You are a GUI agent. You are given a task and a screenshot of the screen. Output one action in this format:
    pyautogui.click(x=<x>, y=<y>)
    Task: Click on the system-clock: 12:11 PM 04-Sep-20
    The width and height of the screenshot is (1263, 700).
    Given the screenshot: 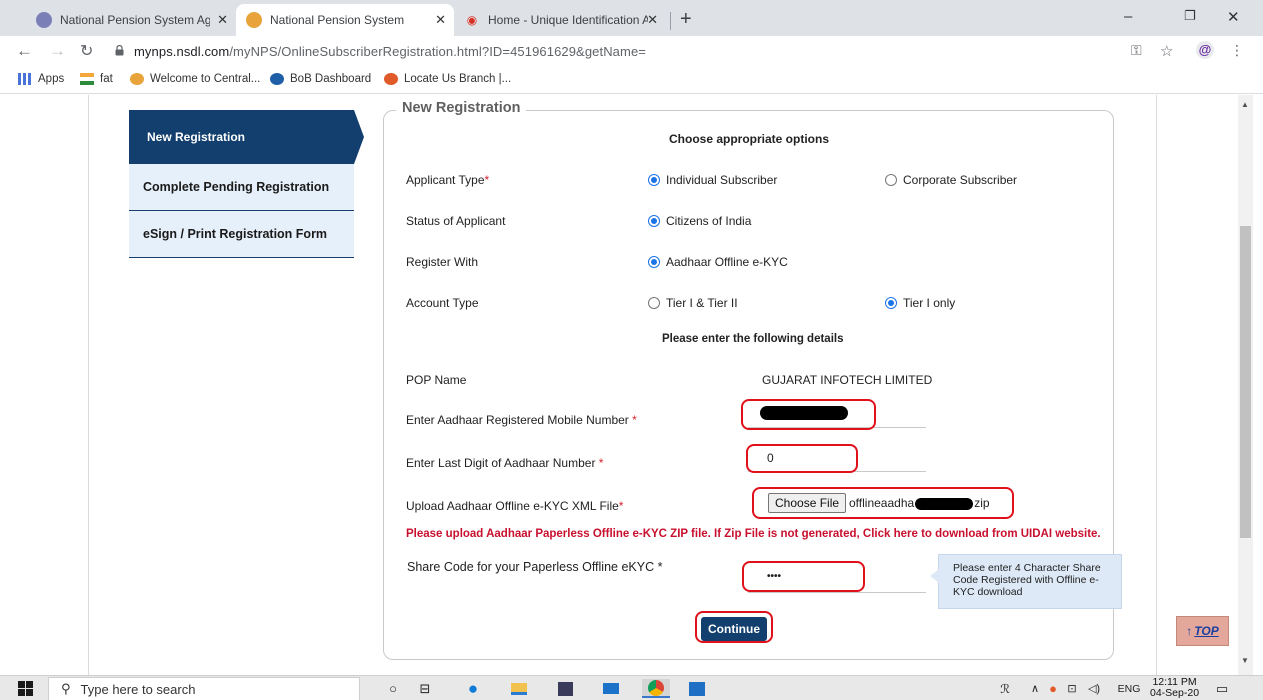 What is the action you would take?
    pyautogui.click(x=1174, y=688)
    